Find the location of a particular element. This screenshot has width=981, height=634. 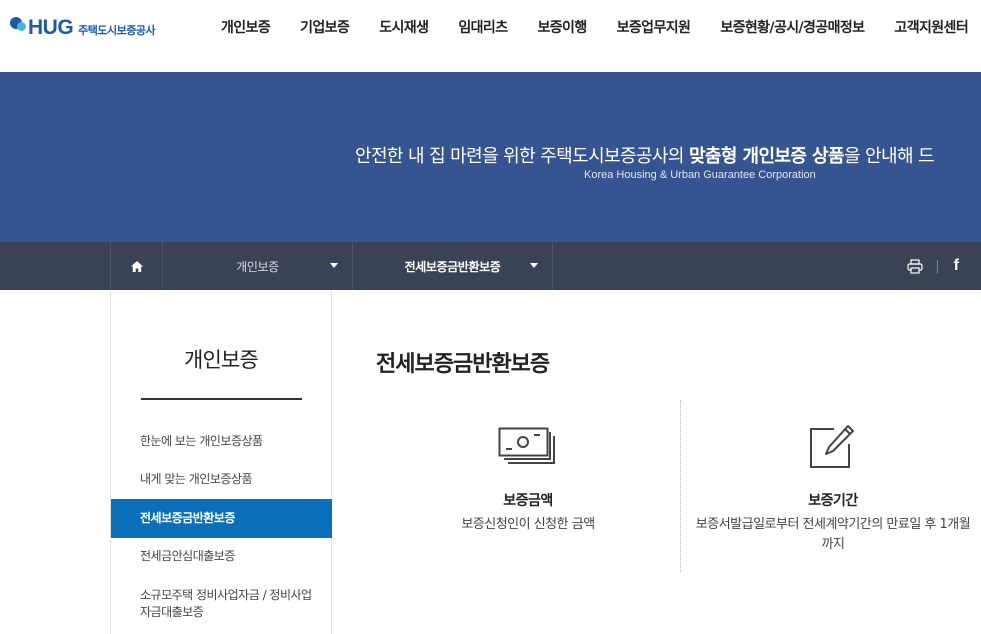

gnb-guarantee-support: 보증업무지원 is located at coordinates (654, 27).